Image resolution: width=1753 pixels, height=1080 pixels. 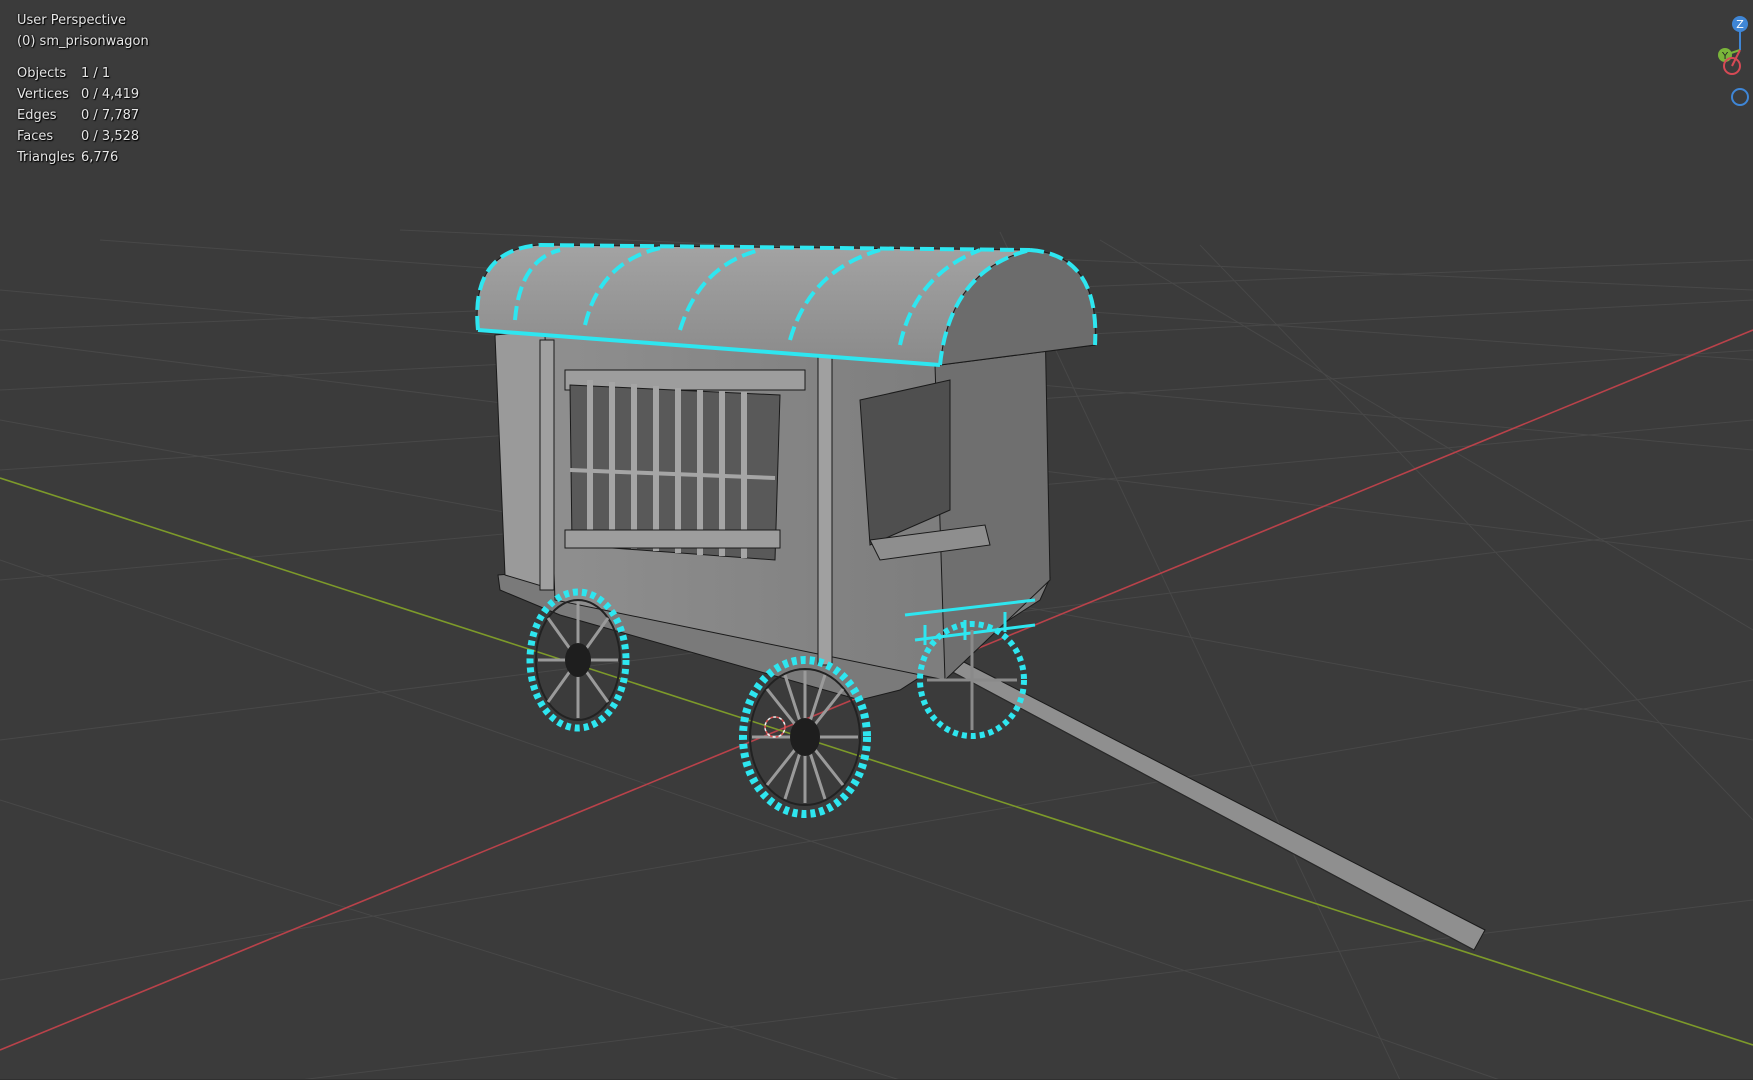 I want to click on stat-value: 6,776, so click(x=100, y=157).